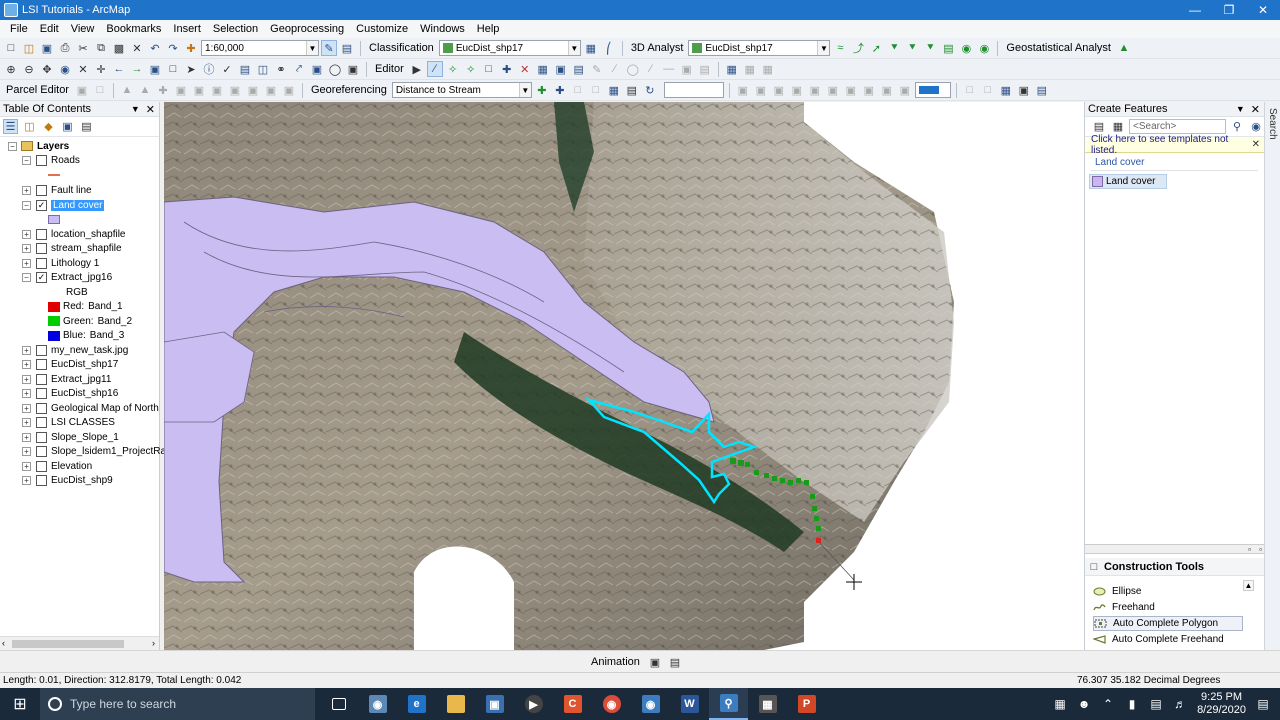 The height and width of the screenshot is (720, 1280). What do you see at coordinates (966, 48) in the screenshot?
I see `arcscene-icon: ◉` at bounding box center [966, 48].